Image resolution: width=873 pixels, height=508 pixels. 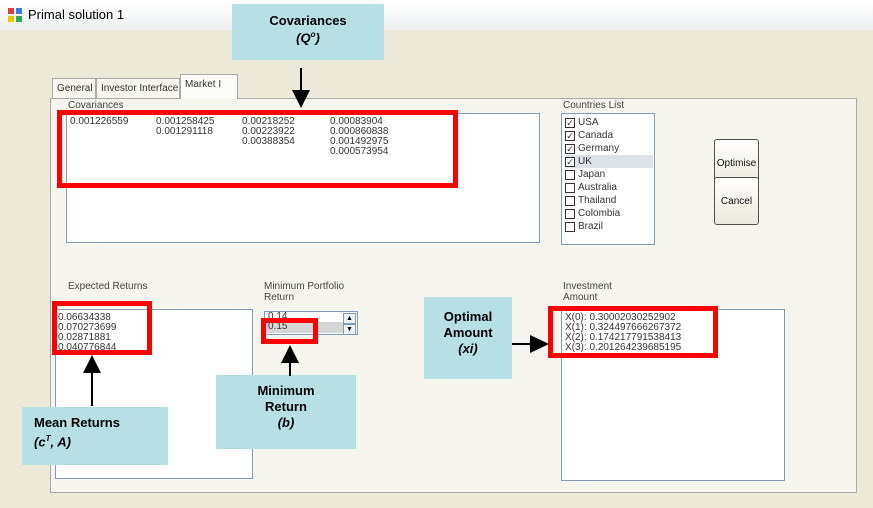 What do you see at coordinates (108, 286) in the screenshot?
I see `expected-returns-label: Expected Returns` at bounding box center [108, 286].